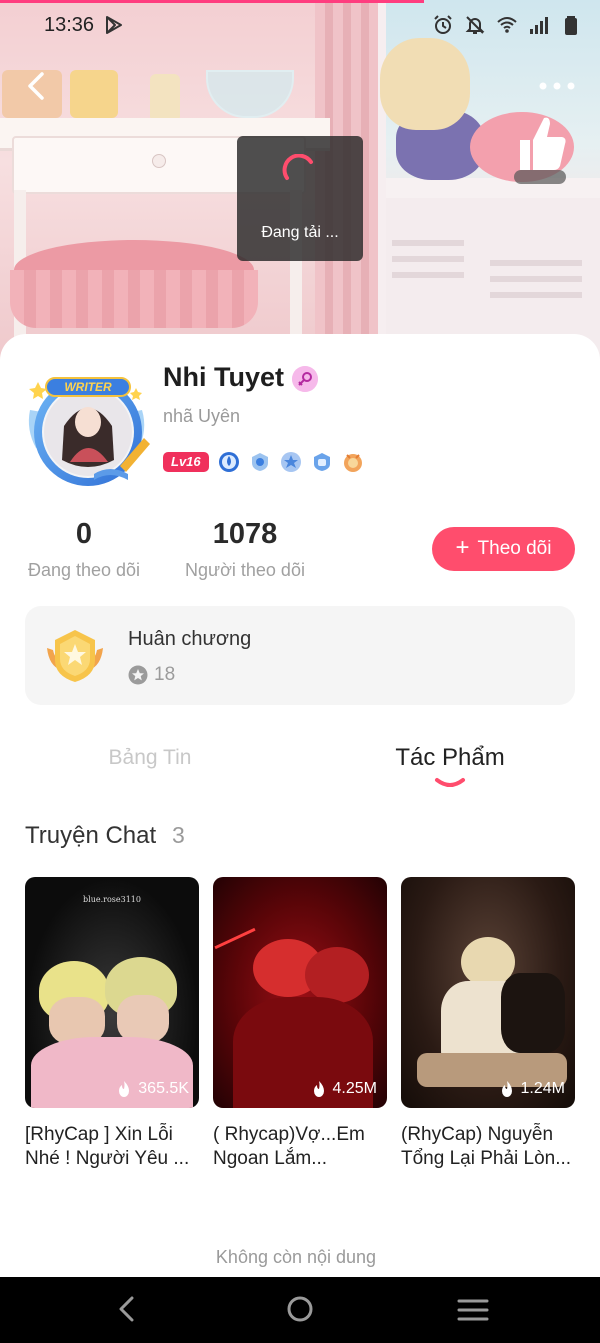 The width and height of the screenshot is (600, 1343). I want to click on spinner-icon, so click(297, 167).